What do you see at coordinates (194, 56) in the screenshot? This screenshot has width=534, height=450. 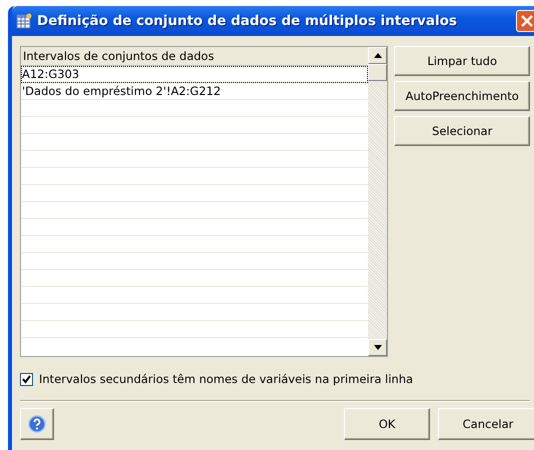 I see `column-header: Intervalos de conjuntos de dados` at bounding box center [194, 56].